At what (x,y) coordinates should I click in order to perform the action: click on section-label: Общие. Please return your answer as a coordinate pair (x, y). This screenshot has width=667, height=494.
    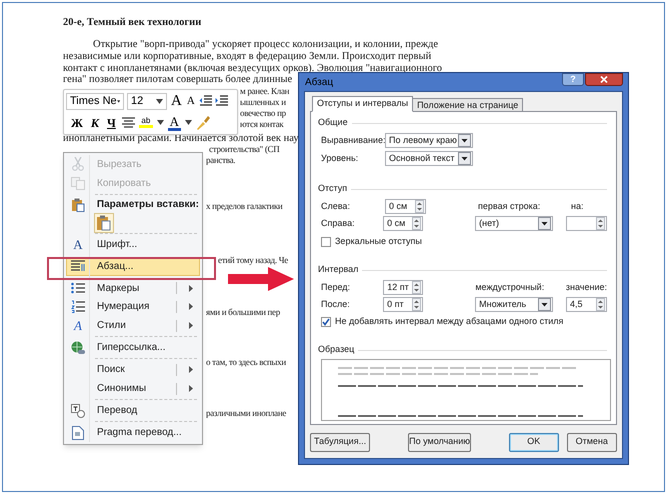
    Looking at the image, I should click on (333, 123).